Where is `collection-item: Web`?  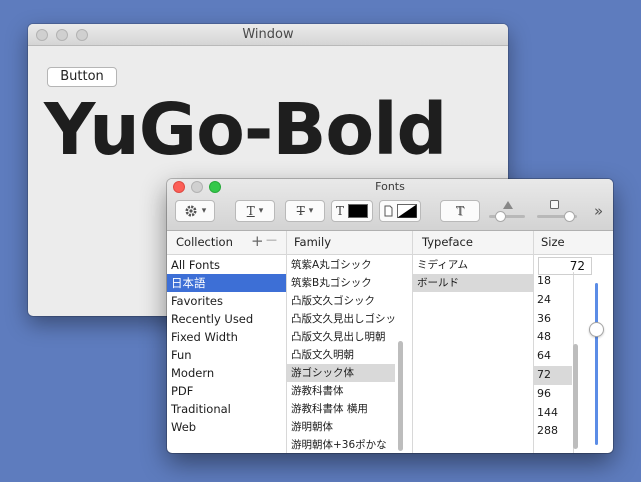
collection-item: Web is located at coordinates (226, 427).